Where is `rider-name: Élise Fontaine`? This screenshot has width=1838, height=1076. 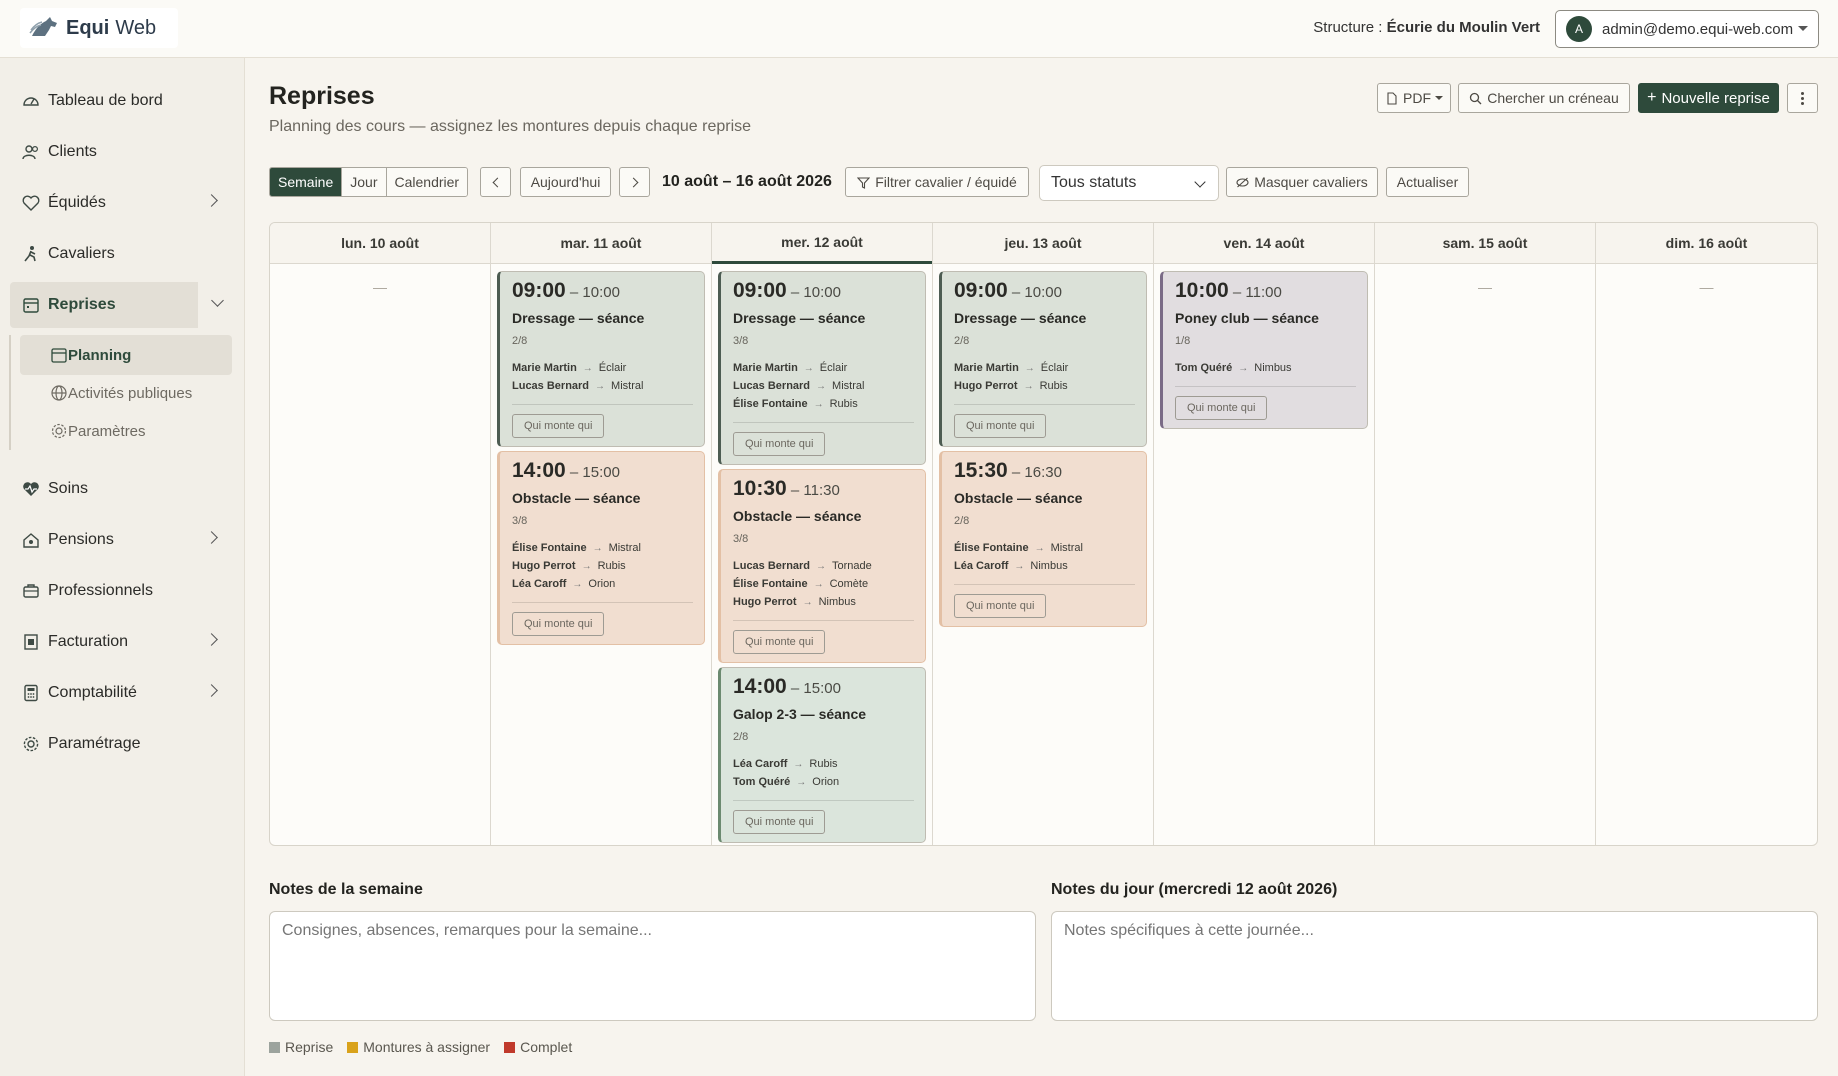 rider-name: Élise Fontaine is located at coordinates (770, 404).